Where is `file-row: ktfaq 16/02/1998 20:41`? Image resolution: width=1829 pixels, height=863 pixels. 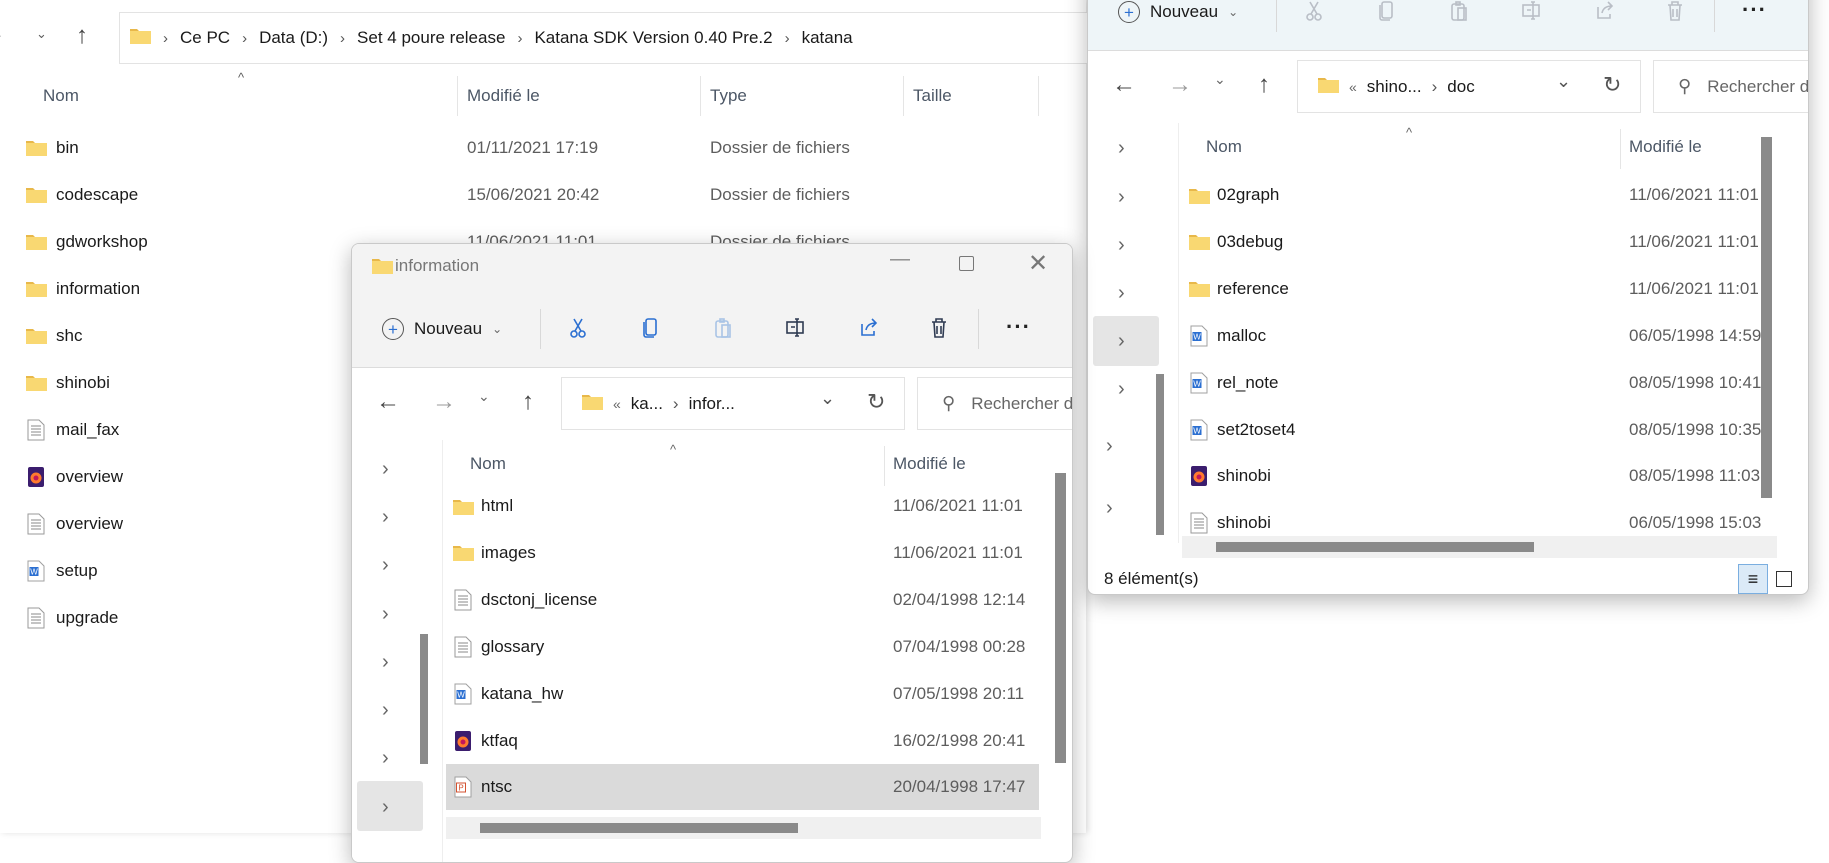 file-row: ktfaq 16/02/1998 20:41 is located at coordinates (742, 741).